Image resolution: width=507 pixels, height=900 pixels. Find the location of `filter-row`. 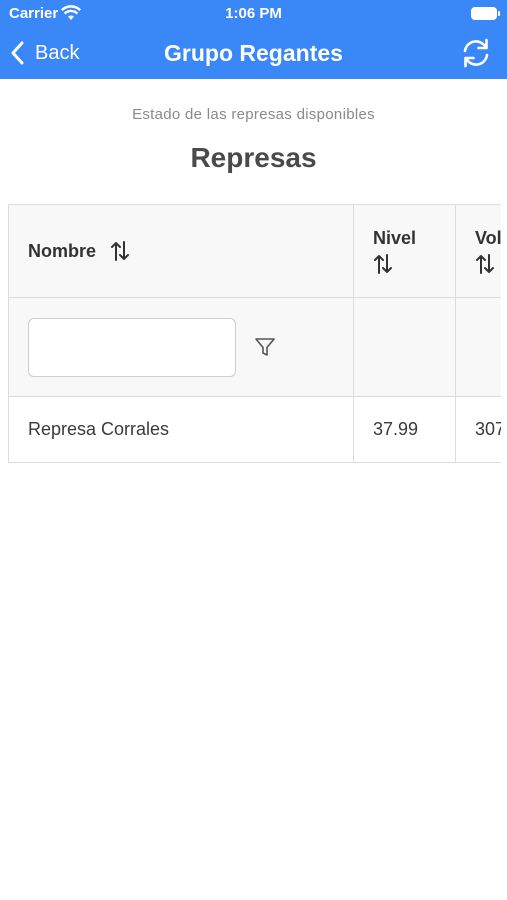

filter-row is located at coordinates (254, 347).